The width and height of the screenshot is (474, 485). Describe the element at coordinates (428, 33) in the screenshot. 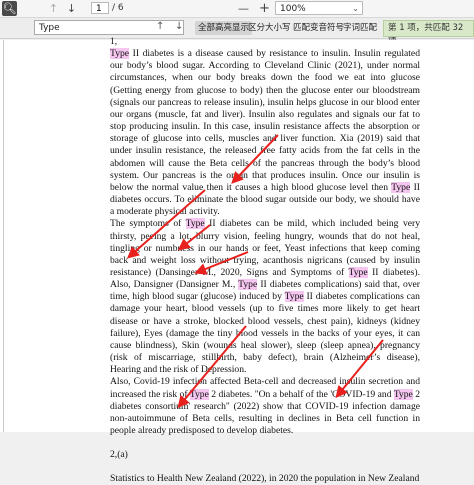

I see `find-result-count: 第 1 项，共匹配 32 项` at that location.